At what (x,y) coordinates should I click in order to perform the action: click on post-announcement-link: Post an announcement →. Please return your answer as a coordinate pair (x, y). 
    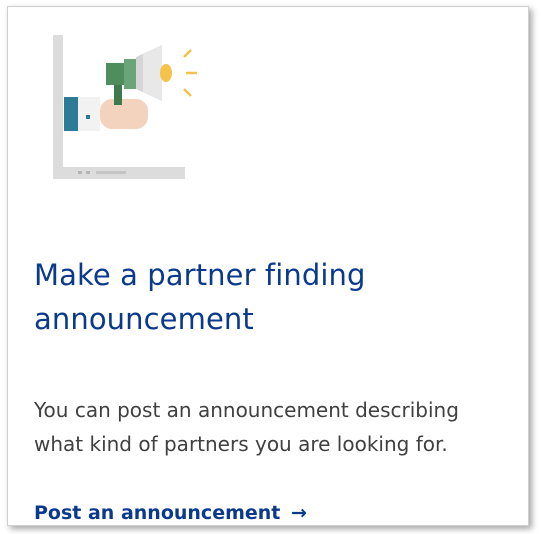
    Looking at the image, I should click on (170, 513).